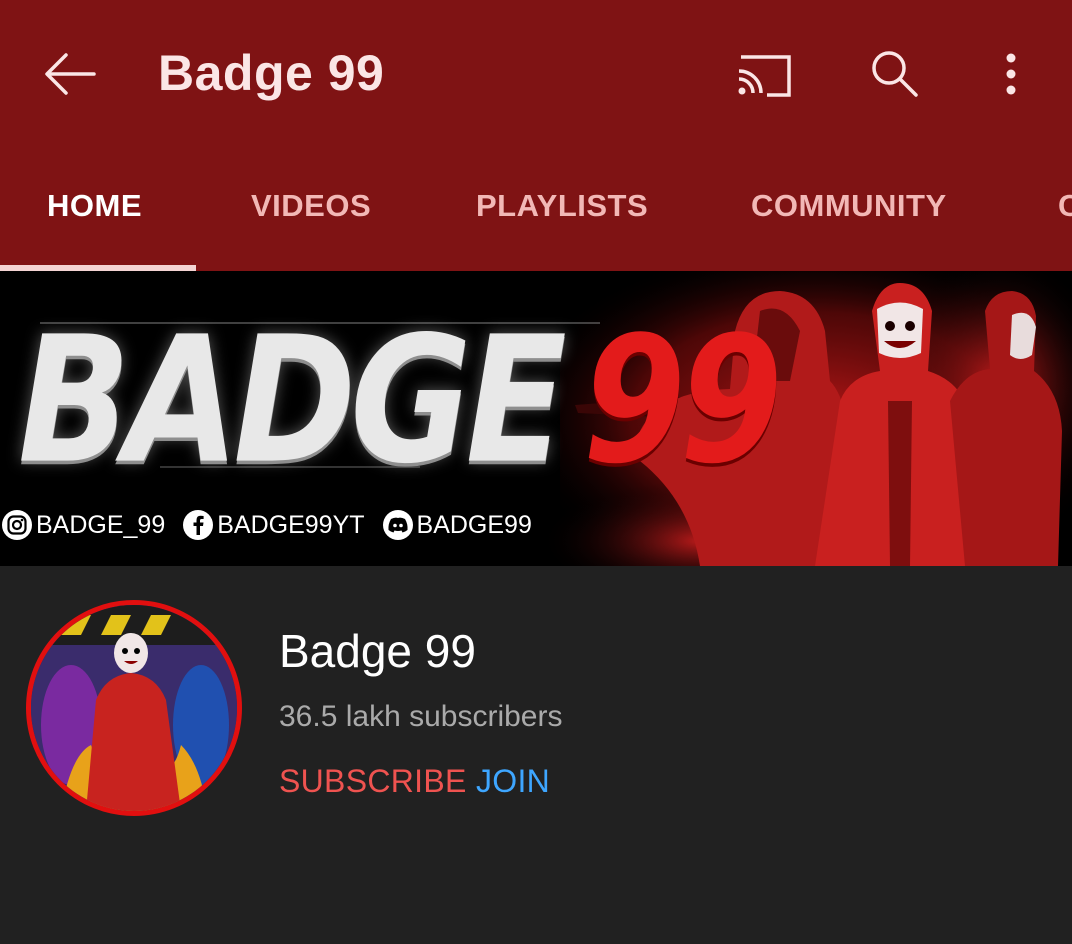 This screenshot has height=944, width=1072. I want to click on arrow-left-icon, so click(70, 74).